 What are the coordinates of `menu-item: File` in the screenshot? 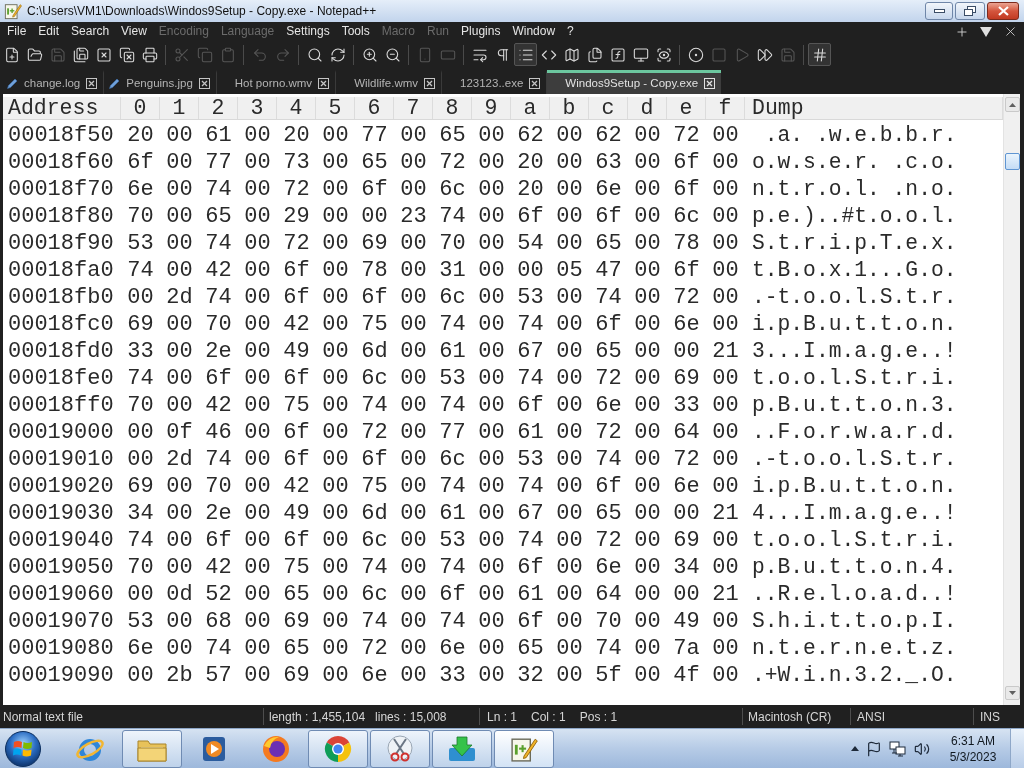 It's located at (17, 31).